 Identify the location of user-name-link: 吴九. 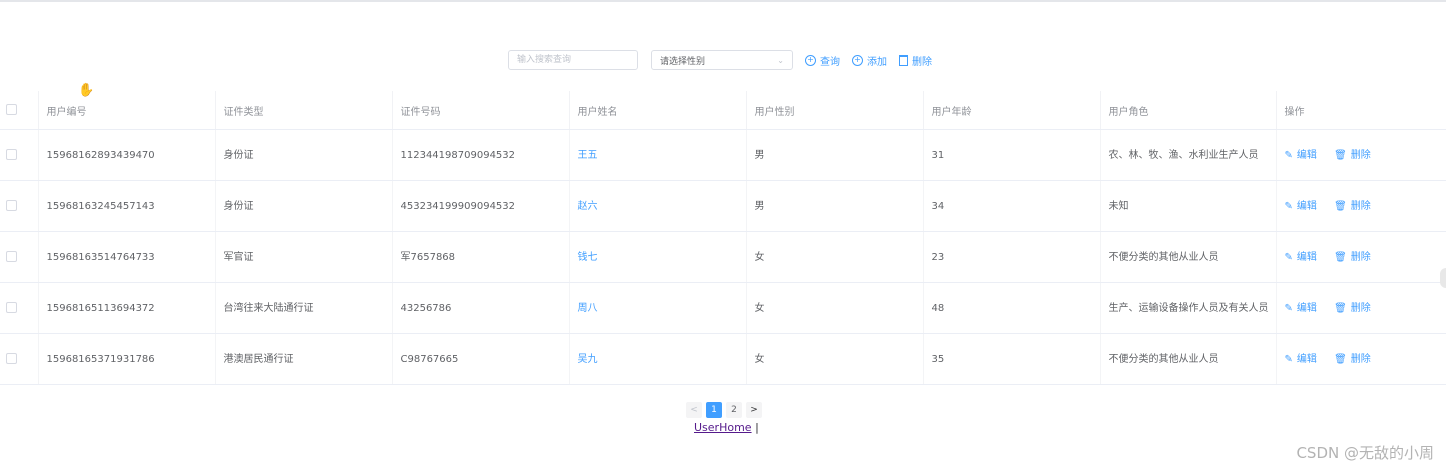
(588, 359).